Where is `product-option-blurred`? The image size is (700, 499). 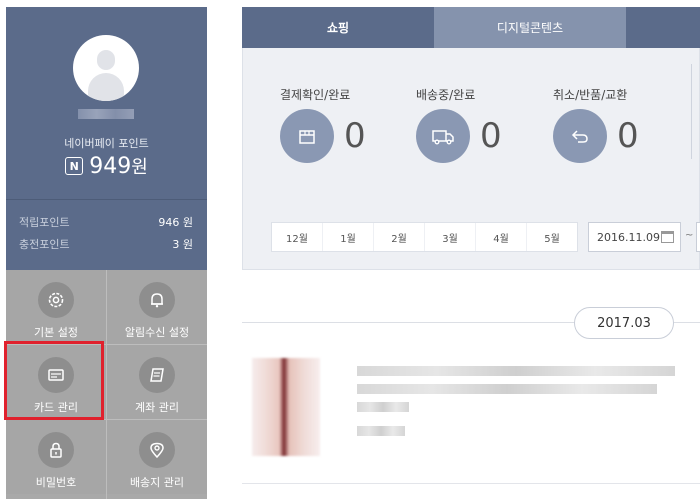
product-option-blurred is located at coordinates (383, 407).